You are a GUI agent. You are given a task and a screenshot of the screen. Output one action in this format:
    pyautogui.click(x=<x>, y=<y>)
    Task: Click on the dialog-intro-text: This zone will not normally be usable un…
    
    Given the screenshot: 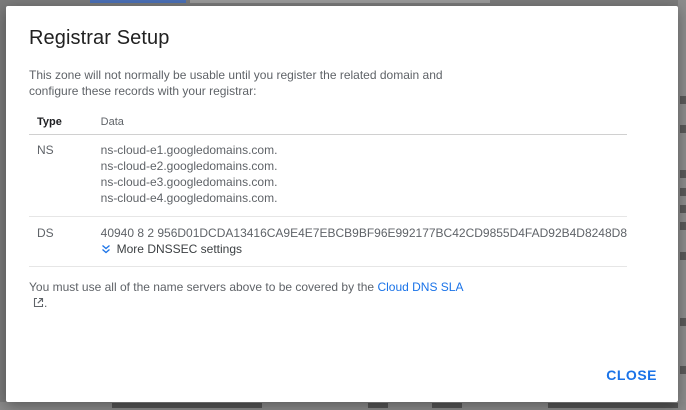 What is the action you would take?
    pyautogui.click(x=236, y=83)
    